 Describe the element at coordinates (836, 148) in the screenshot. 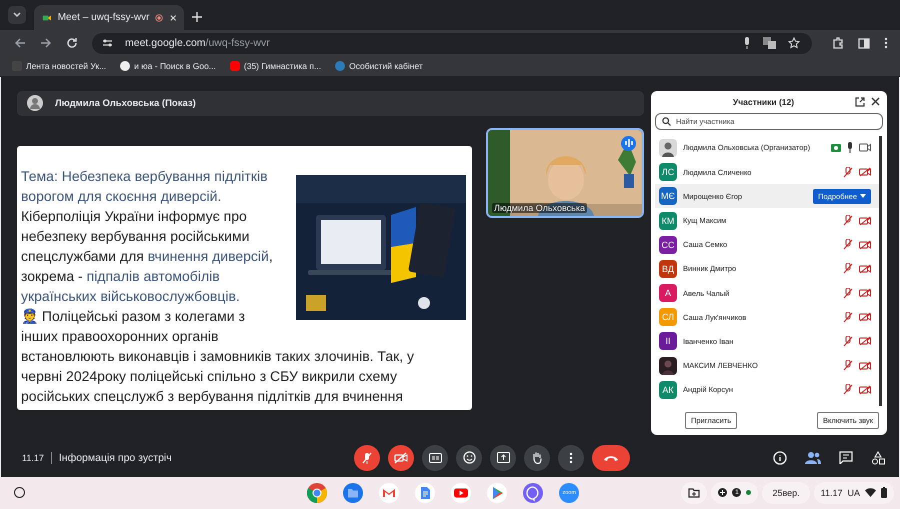

I see `host-badge-icon` at that location.